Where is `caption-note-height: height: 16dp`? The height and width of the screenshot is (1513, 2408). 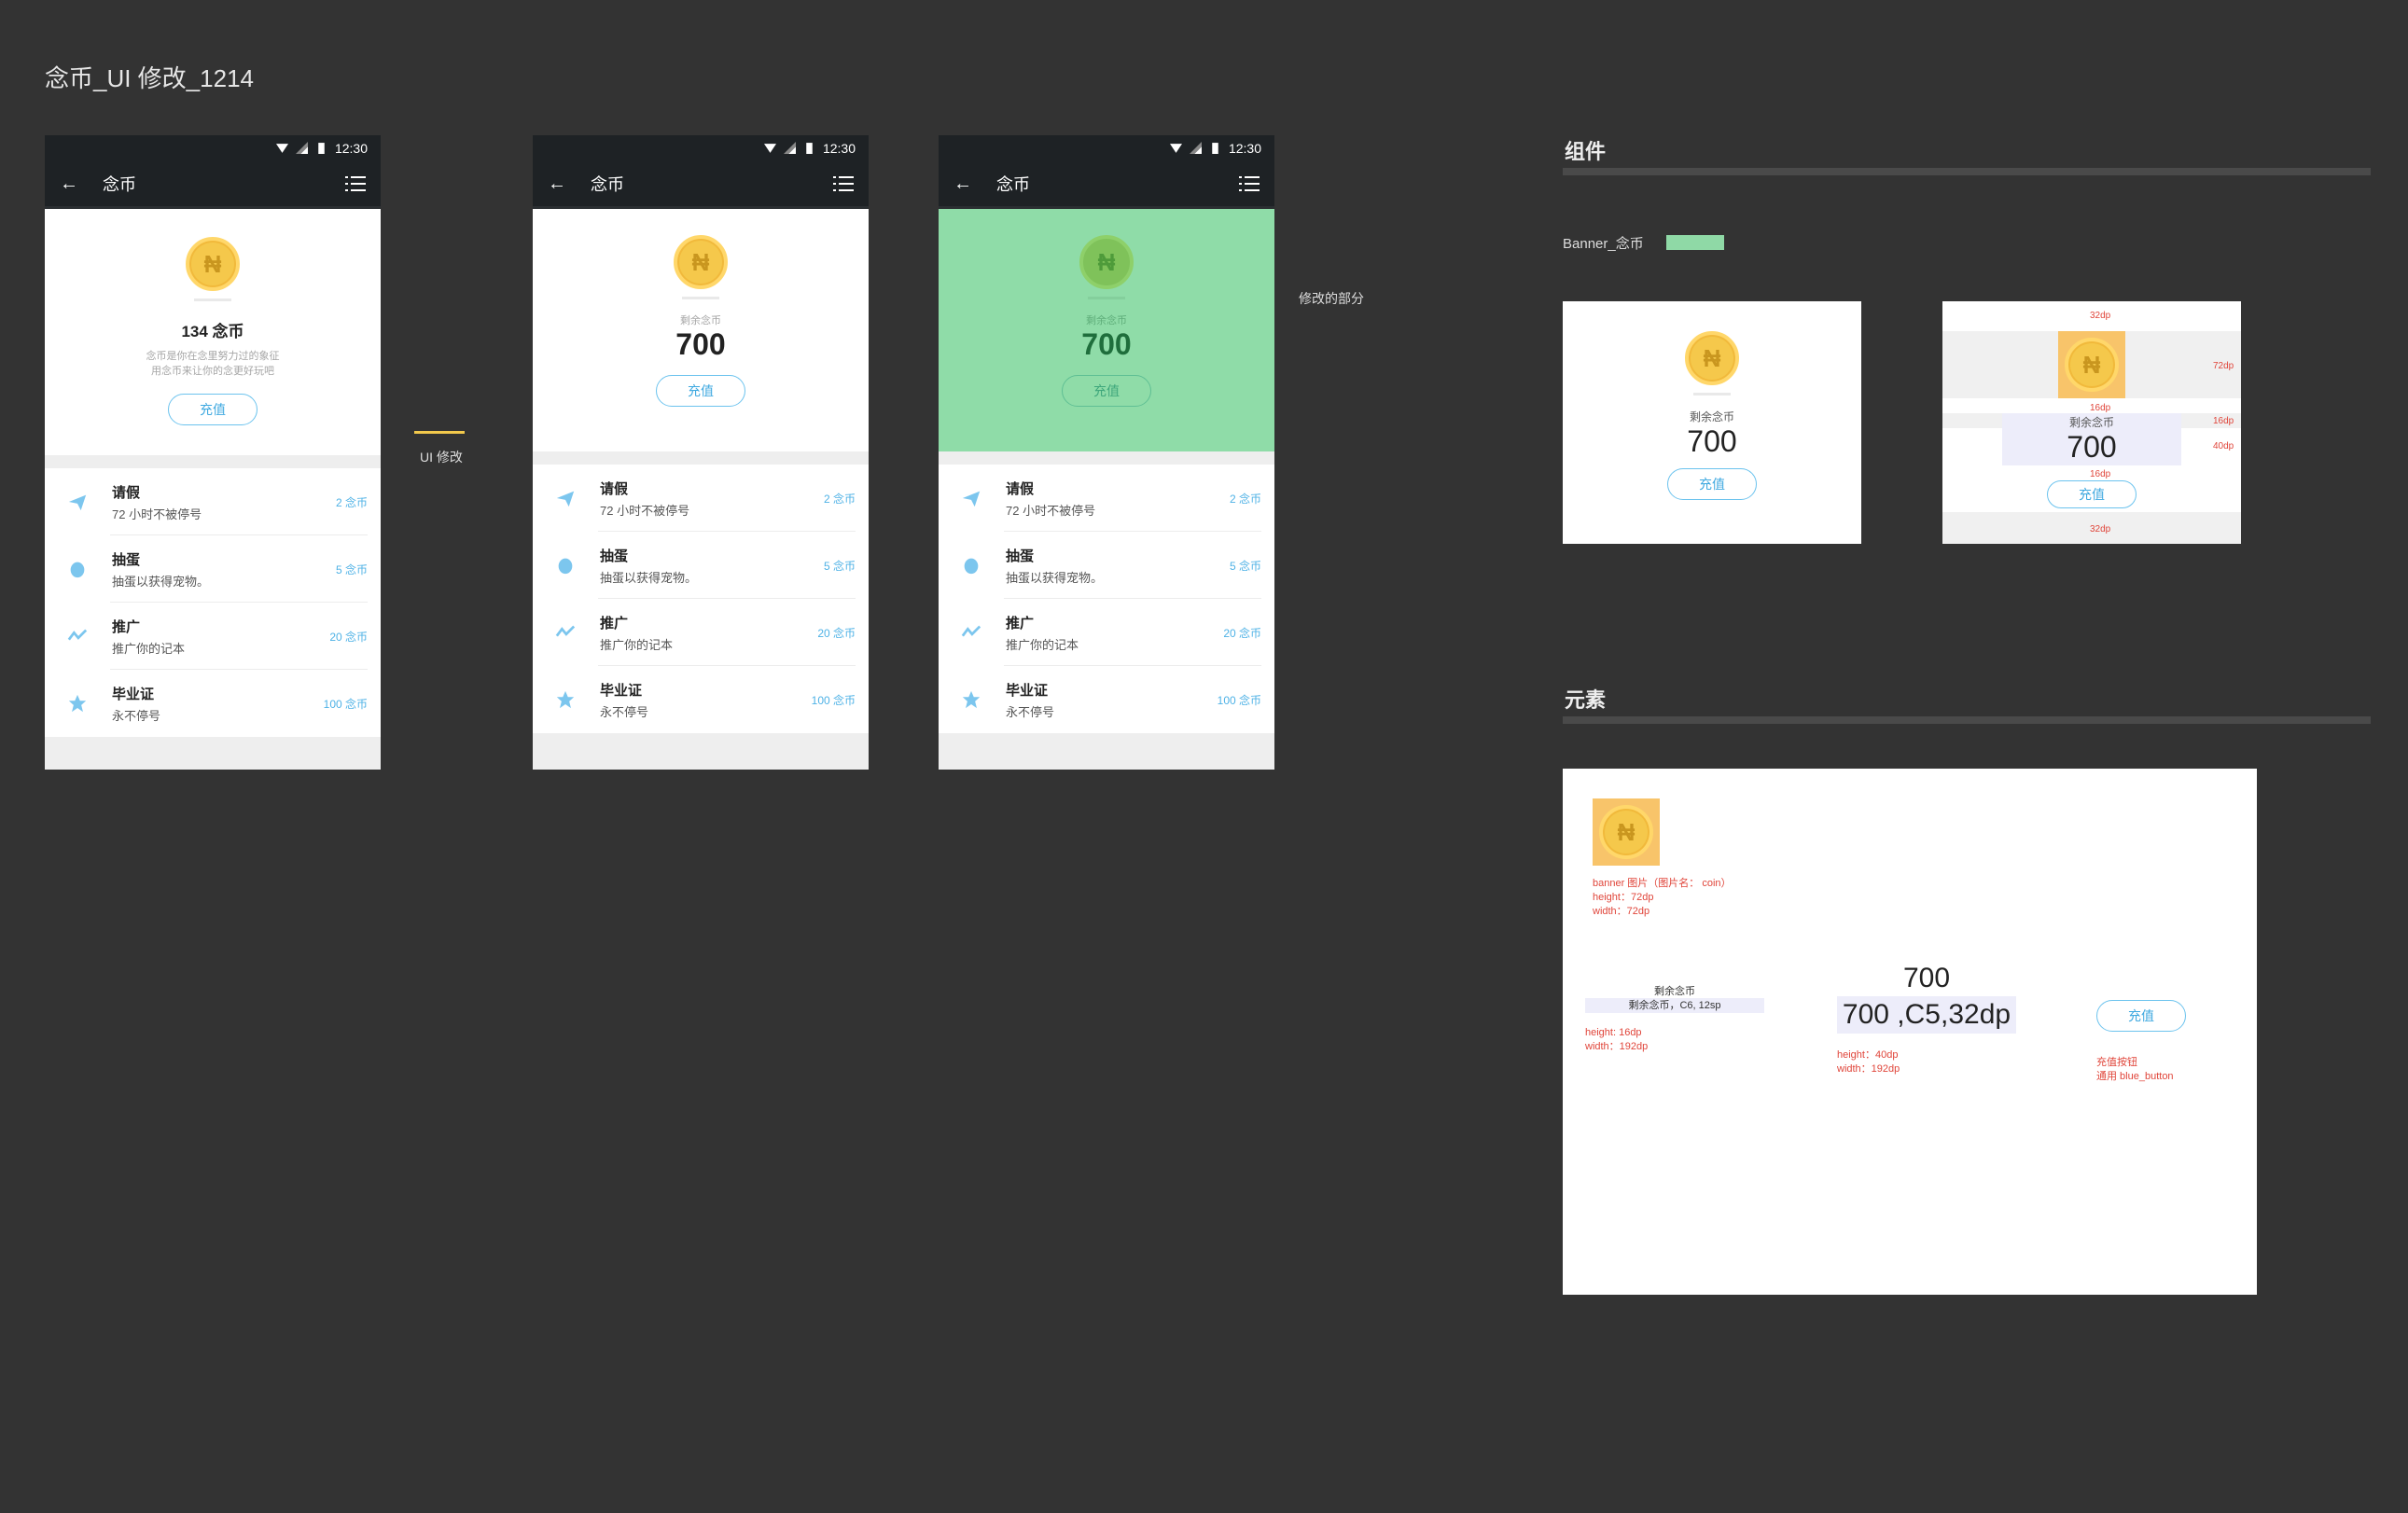 caption-note-height: height: 16dp is located at coordinates (1614, 1032).